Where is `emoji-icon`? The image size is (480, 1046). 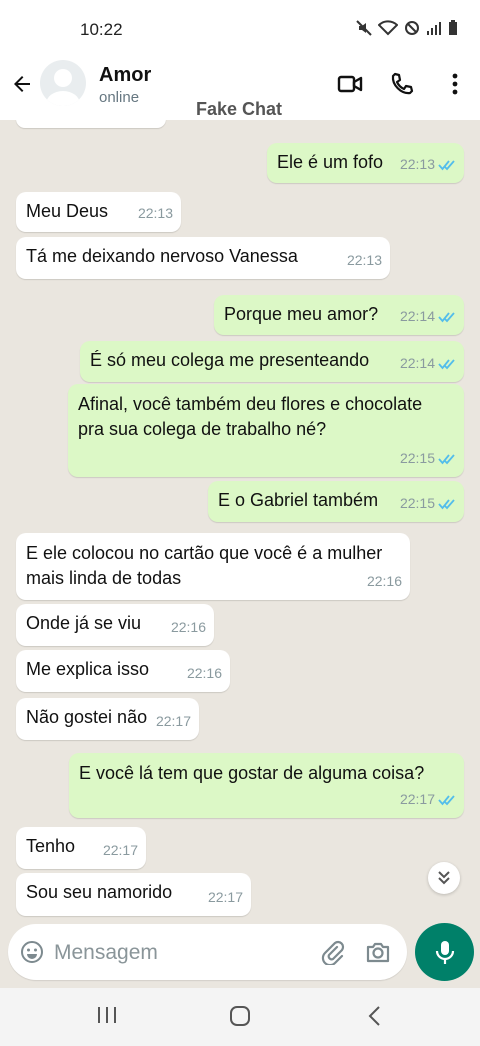 emoji-icon is located at coordinates (32, 952).